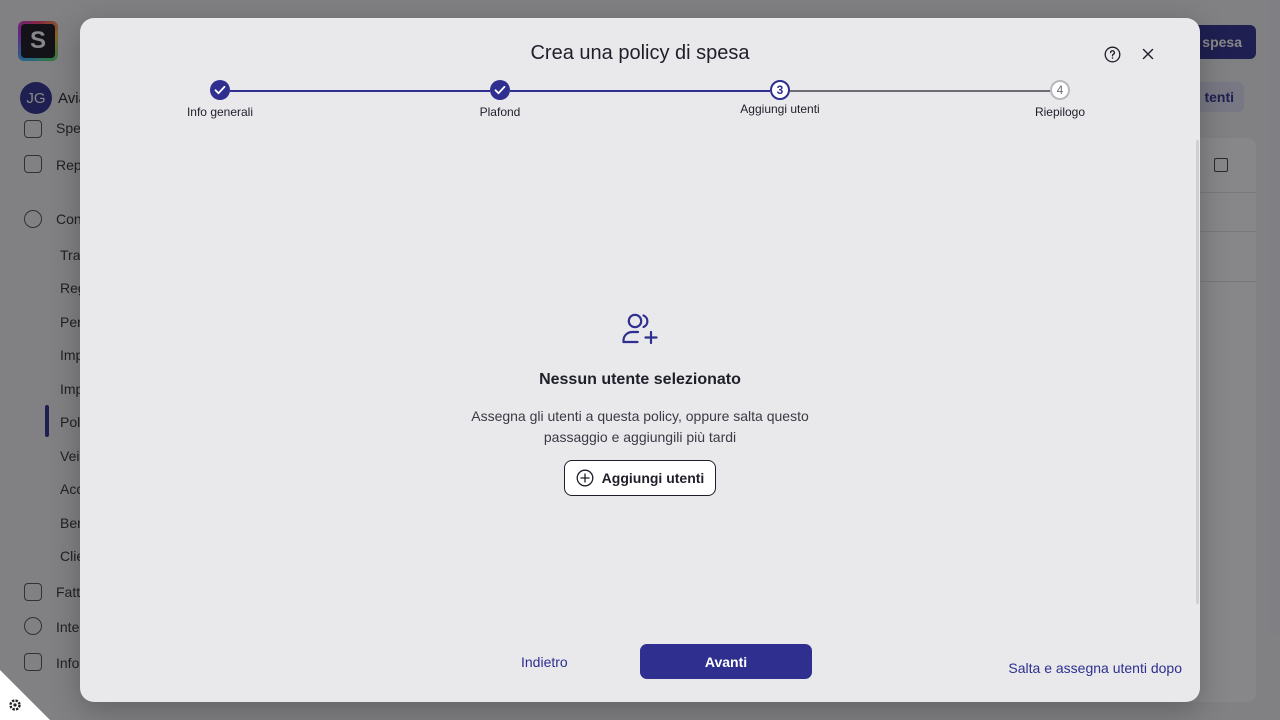  Describe the element at coordinates (653, 478) in the screenshot. I see `add-users-label: Aggiungi utenti` at that location.